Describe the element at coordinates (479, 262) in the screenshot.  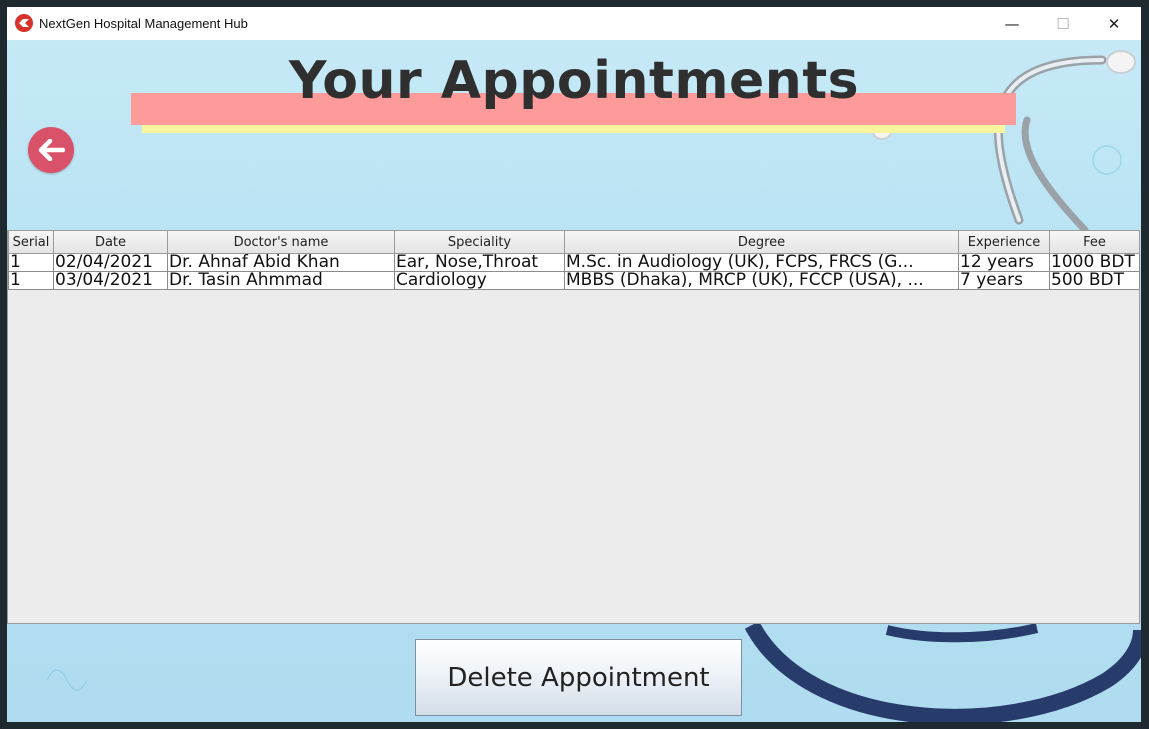
I see `cell-speciality: Ear, Nose,Throat` at that location.